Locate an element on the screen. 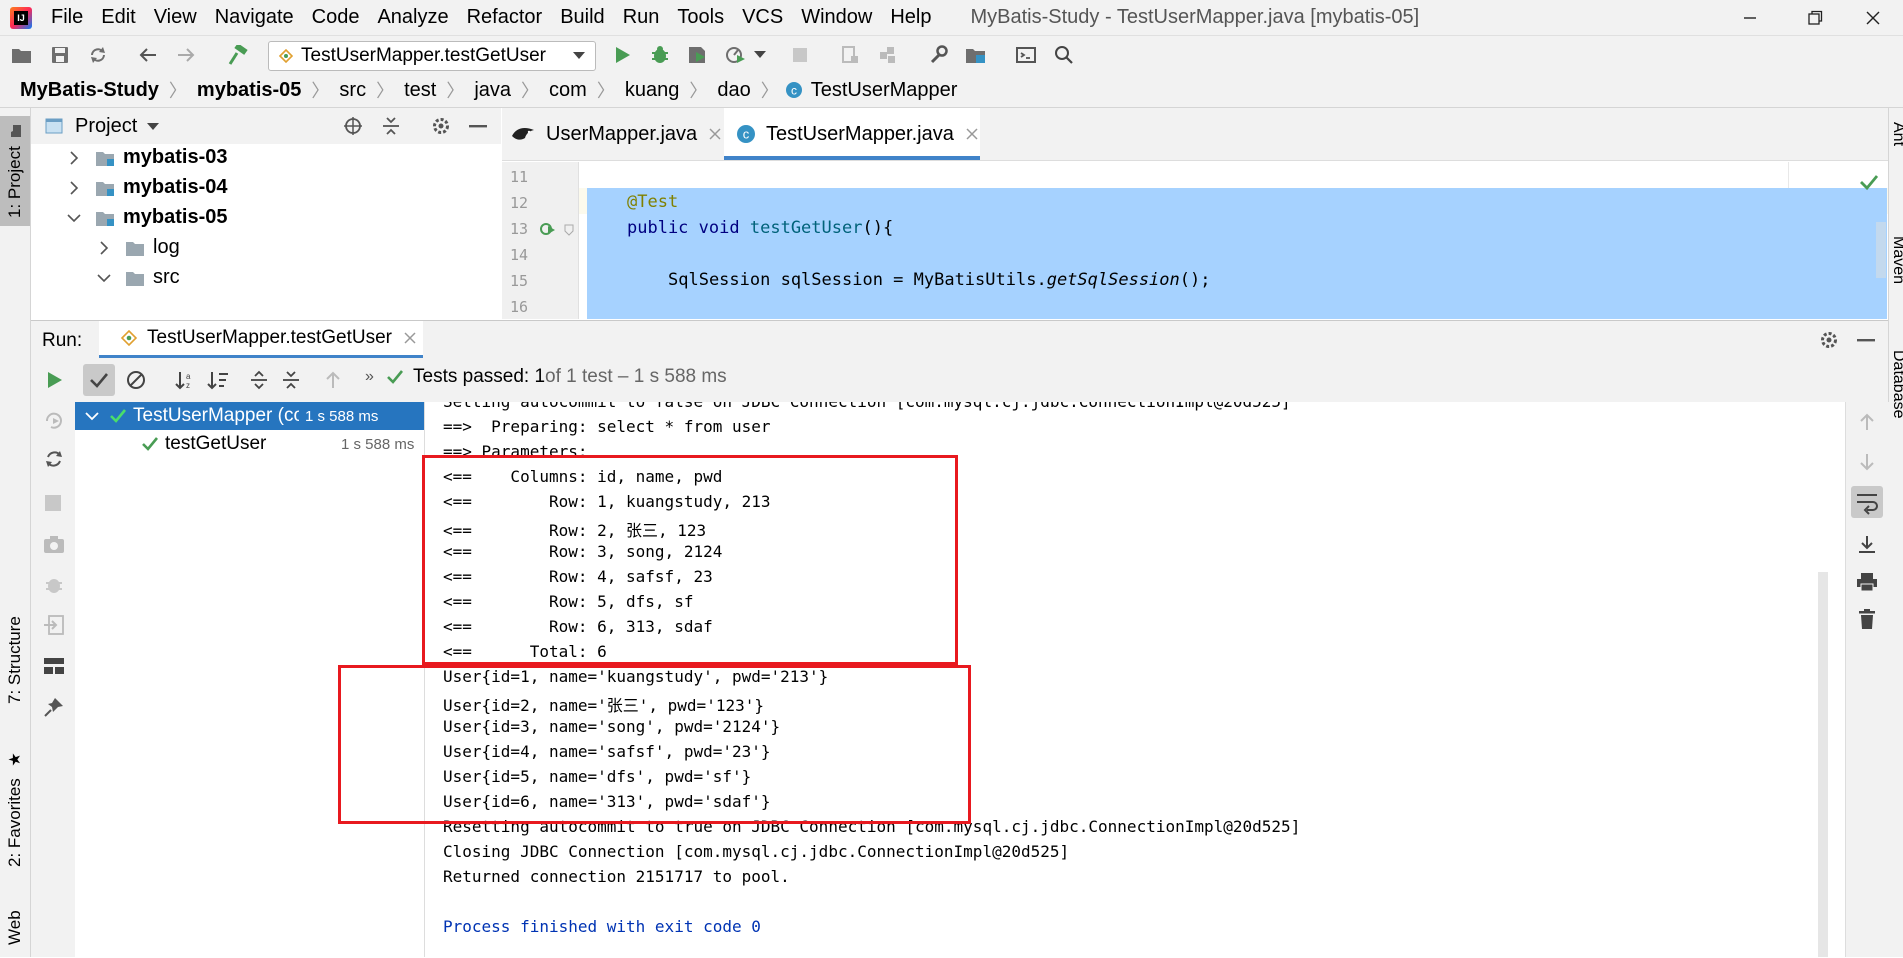 Image resolution: width=1903 pixels, height=958 pixels. menu-edit: Edit is located at coordinates (118, 17).